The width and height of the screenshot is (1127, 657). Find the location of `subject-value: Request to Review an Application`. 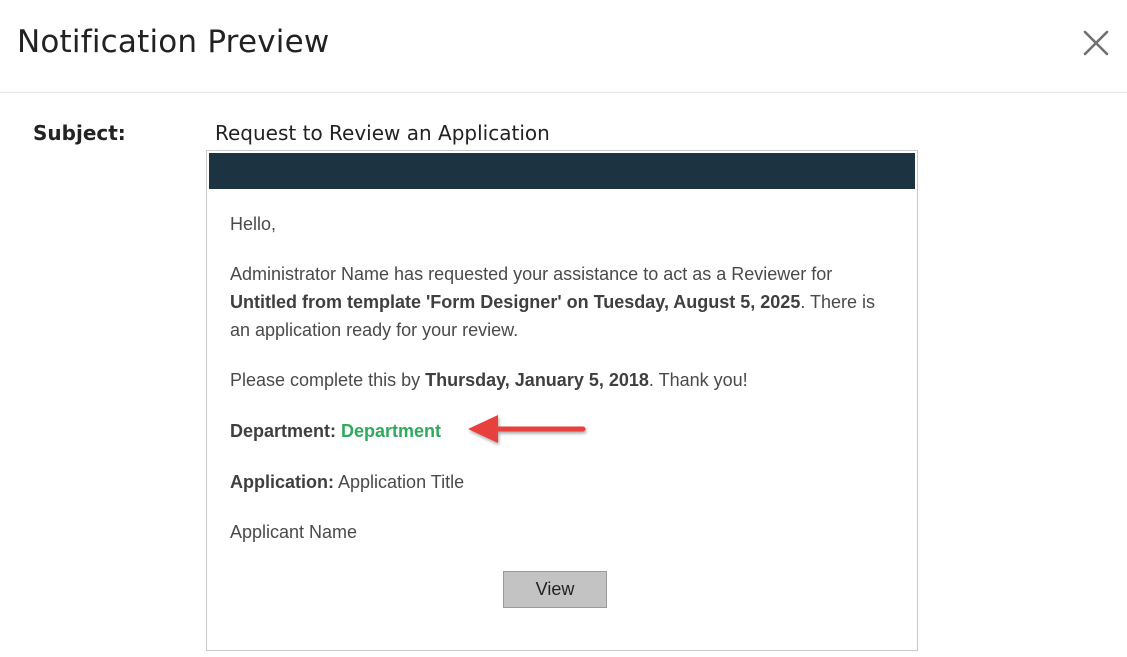

subject-value: Request to Review an Application is located at coordinates (382, 133).